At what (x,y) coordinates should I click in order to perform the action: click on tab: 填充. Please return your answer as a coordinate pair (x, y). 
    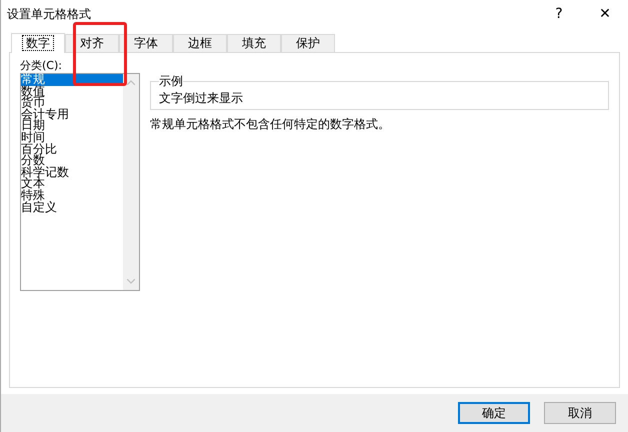
    Looking at the image, I should click on (254, 43).